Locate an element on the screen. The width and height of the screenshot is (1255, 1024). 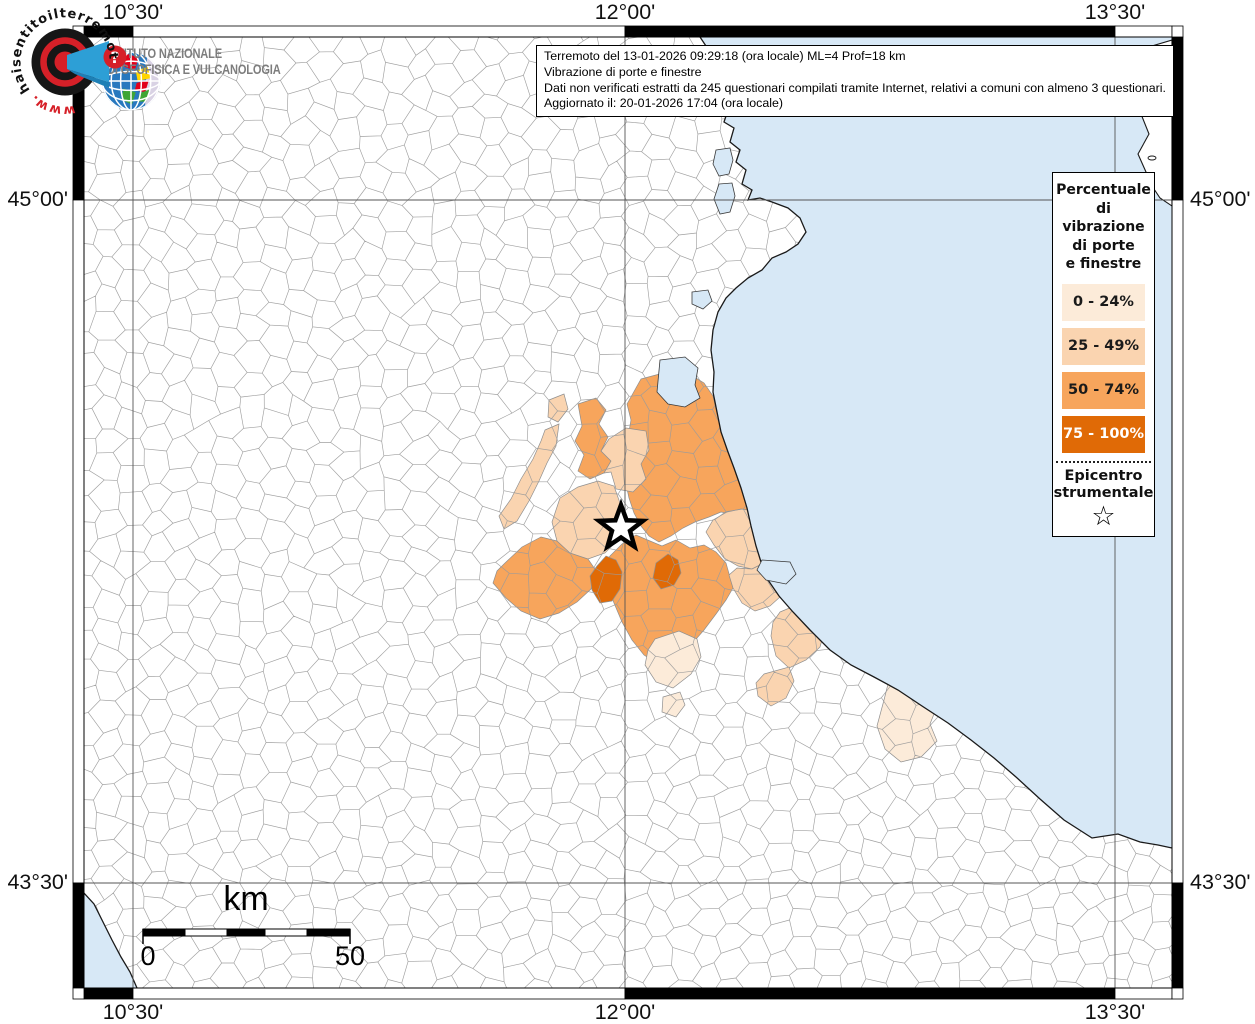
ingv-wordmark-line2: DI GEOFISICA E VULCANOLOGIA is located at coordinates (194, 69).